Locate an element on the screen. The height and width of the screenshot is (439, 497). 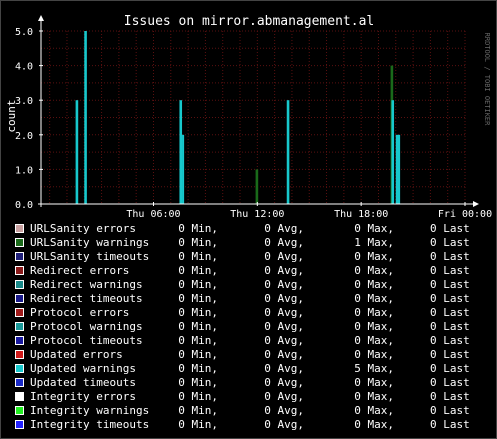
legend-series-name: URLSanity errors is located at coordinates (83, 228).